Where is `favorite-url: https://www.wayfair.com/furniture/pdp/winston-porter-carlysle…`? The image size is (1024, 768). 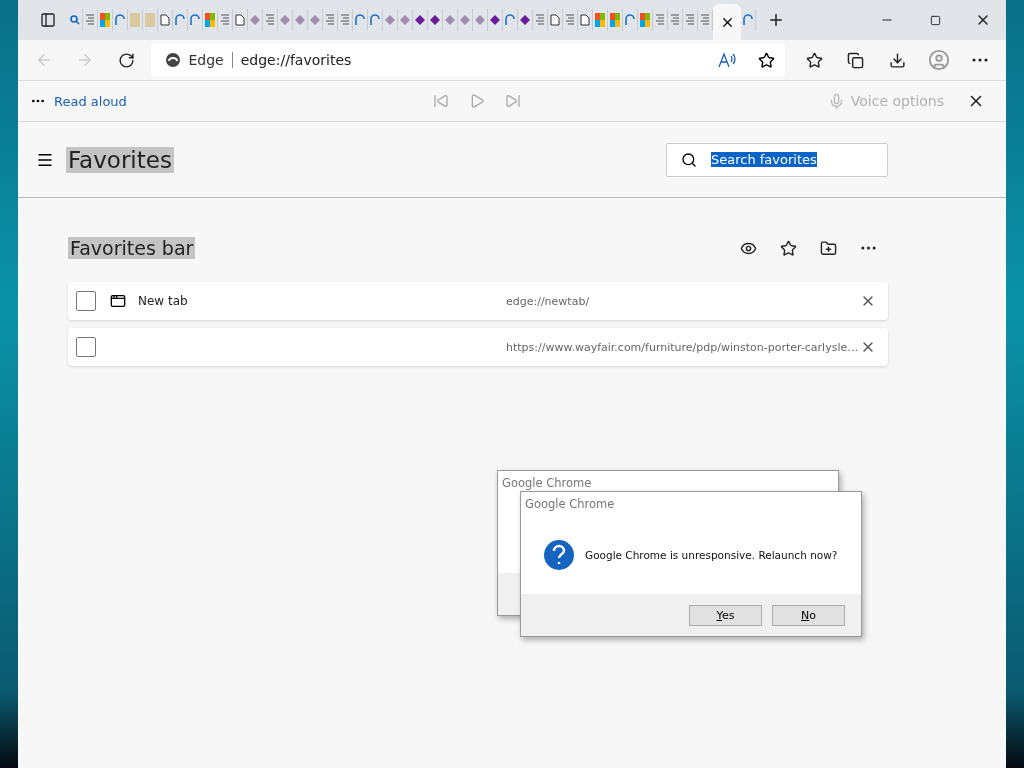 favorite-url: https://www.wayfair.com/furniture/pdp/winston-porter-carlysle… is located at coordinates (682, 347).